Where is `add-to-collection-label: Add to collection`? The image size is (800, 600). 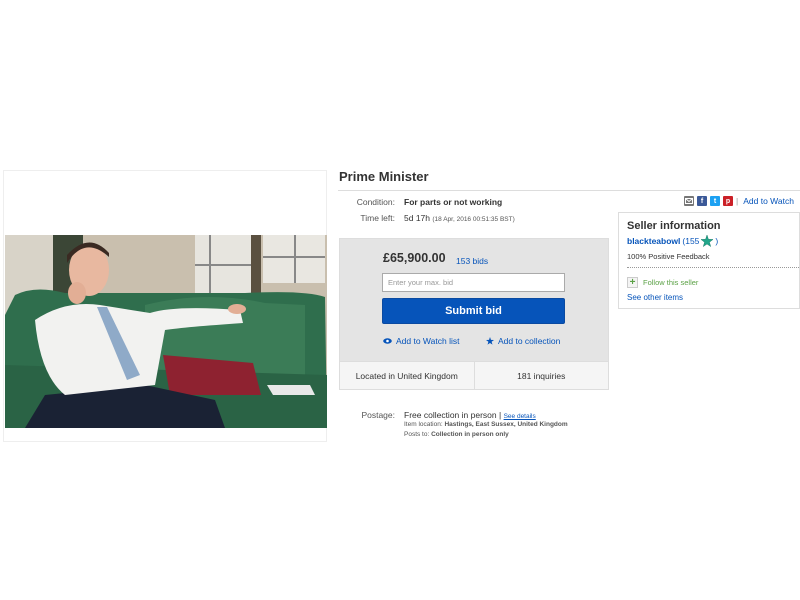
add-to-collection-label: Add to collection is located at coordinates (529, 341).